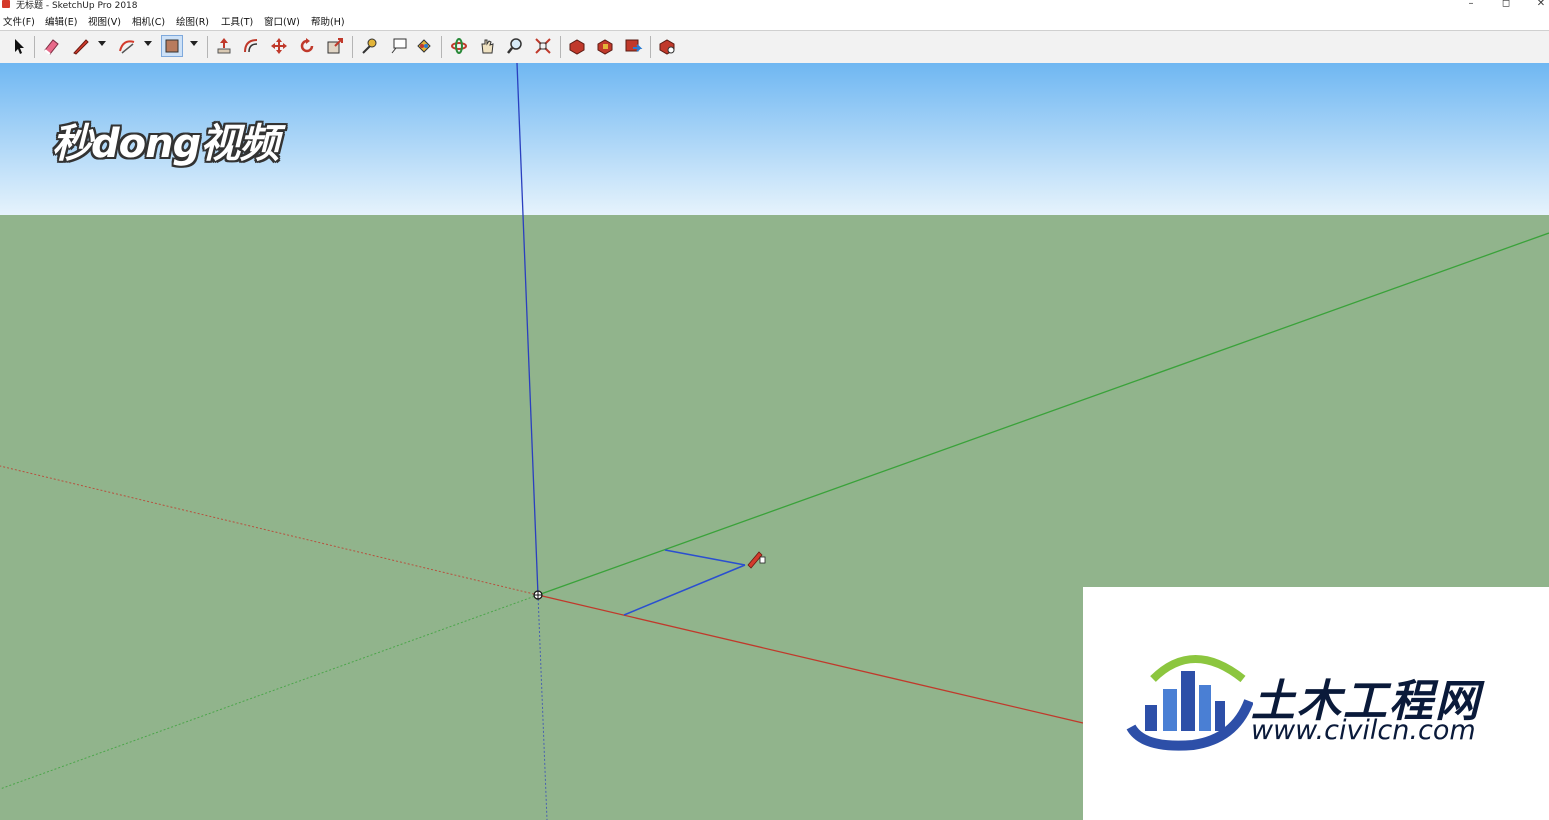 This screenshot has width=1549, height=820. What do you see at coordinates (487, 46) in the screenshot?
I see `pan-icon` at bounding box center [487, 46].